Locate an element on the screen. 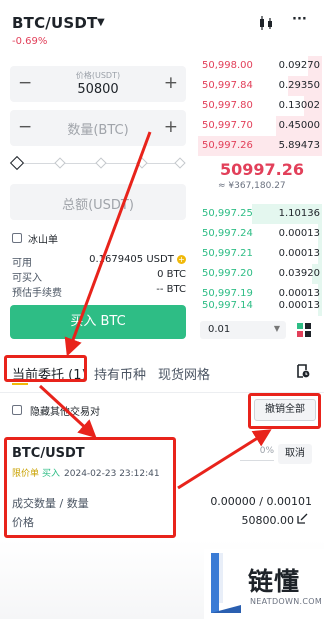 Image resolution: width=324 pixels, height=619 pixels. watermark-logo is located at coordinates (226, 583).